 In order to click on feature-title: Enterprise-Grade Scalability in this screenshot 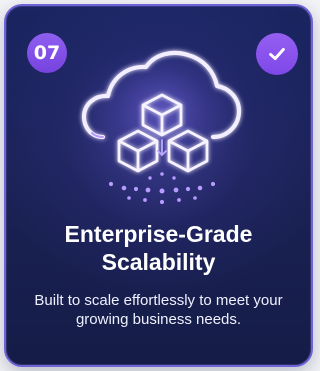, I will do `click(158, 248)`.